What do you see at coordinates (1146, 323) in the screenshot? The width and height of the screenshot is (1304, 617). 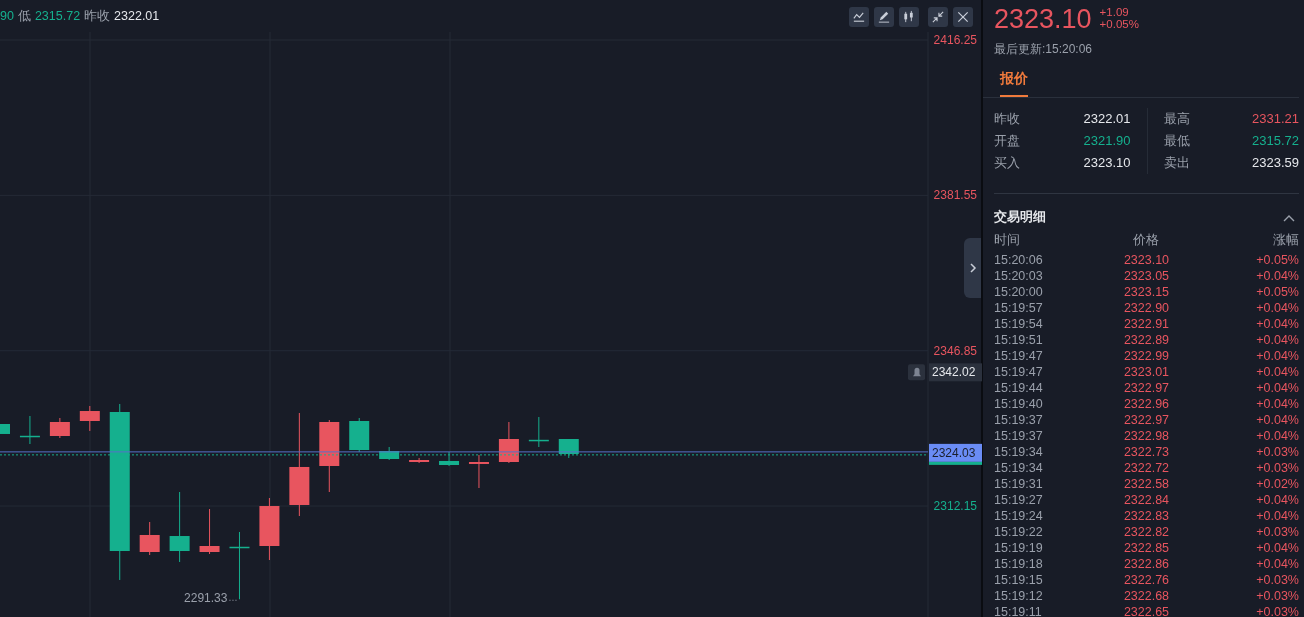 I see `trade-price: 2322.91` at bounding box center [1146, 323].